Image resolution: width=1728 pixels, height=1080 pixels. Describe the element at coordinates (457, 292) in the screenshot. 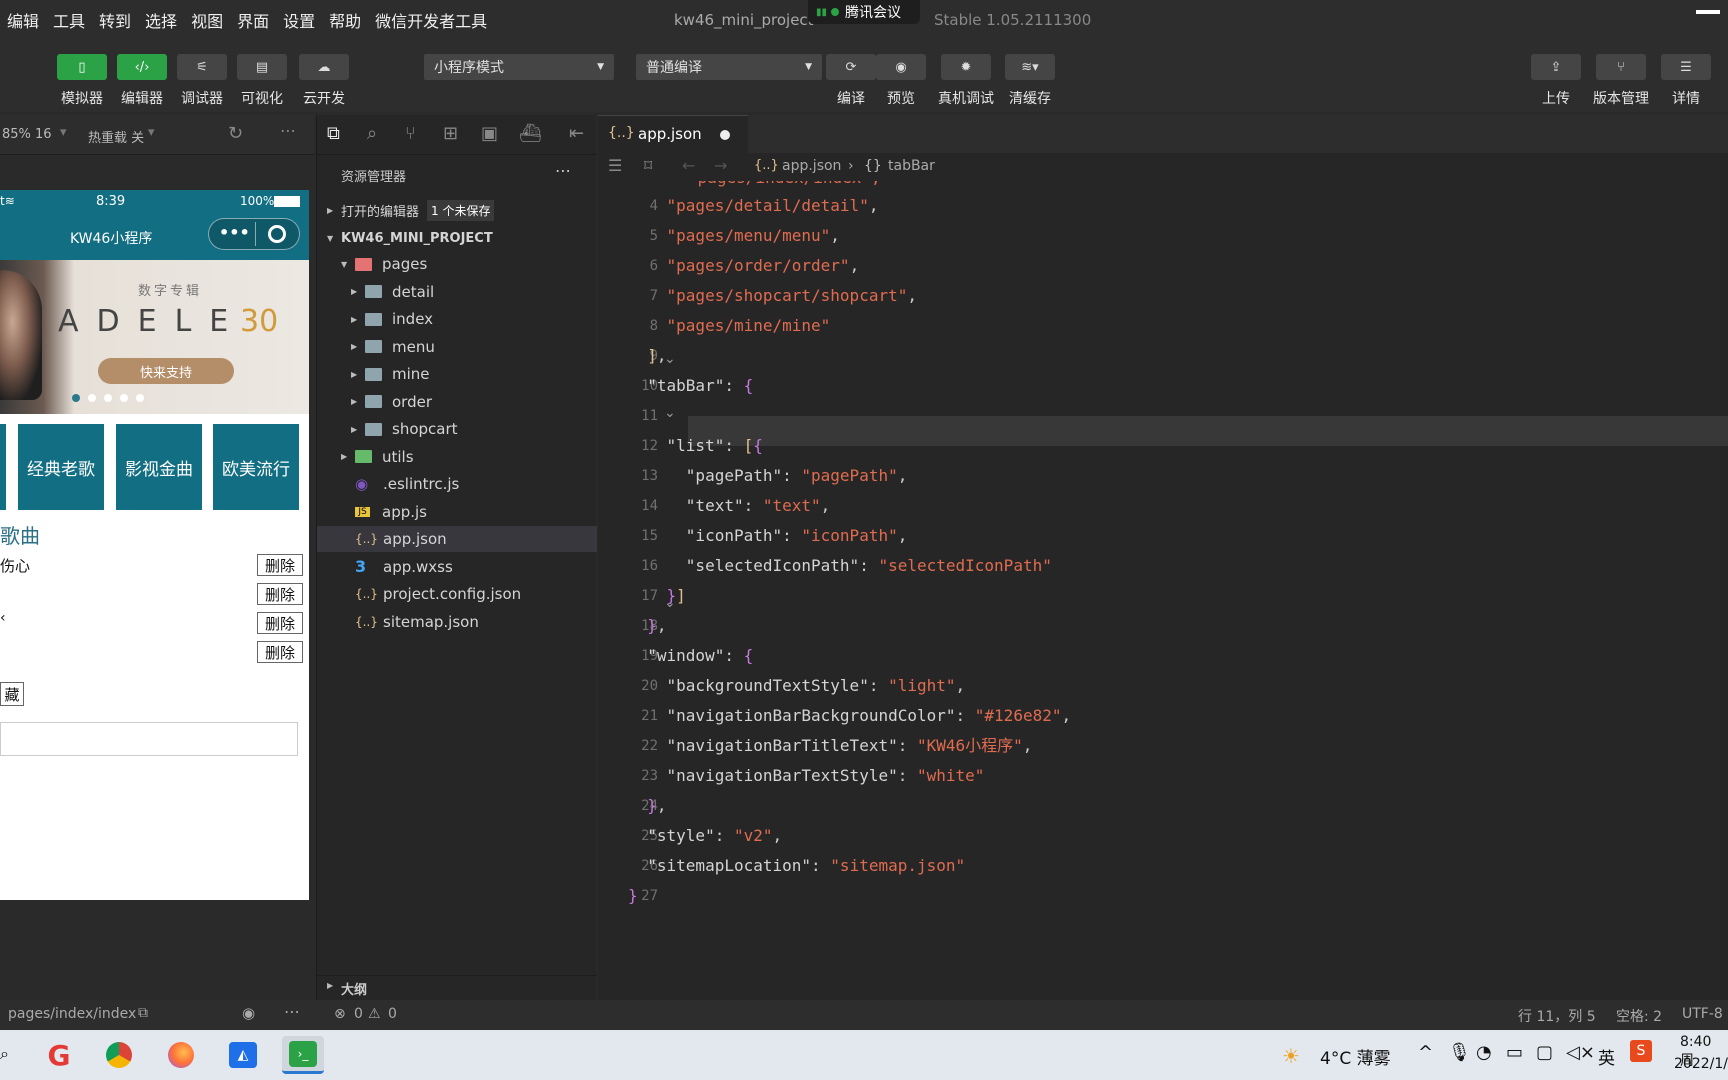

I see `tree-item-detail: ▶ detail` at that location.